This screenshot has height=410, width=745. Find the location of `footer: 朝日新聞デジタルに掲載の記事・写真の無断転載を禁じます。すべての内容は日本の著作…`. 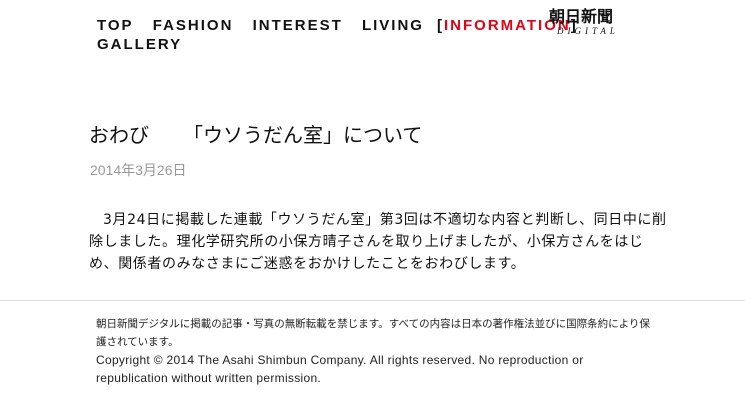

footer: 朝日新聞デジタルに掲載の記事・写真の無断転載を禁じます。すべての内容は日本の著作… is located at coordinates (376, 351).